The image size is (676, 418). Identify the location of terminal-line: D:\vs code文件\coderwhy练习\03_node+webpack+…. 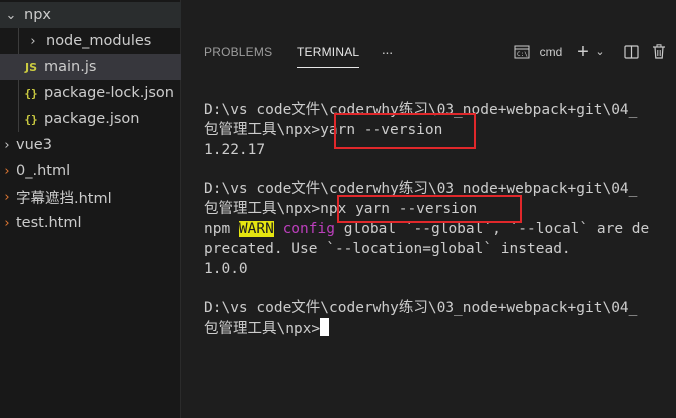
(421, 308).